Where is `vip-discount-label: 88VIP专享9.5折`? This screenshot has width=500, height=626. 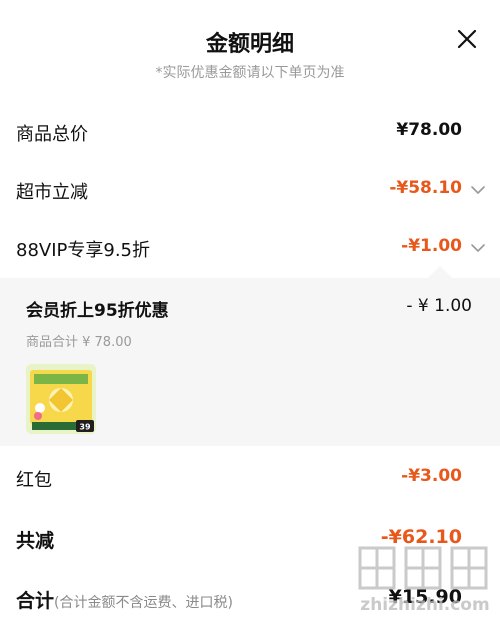
vip-discount-label: 88VIP专享9.5折 is located at coordinates (83, 250).